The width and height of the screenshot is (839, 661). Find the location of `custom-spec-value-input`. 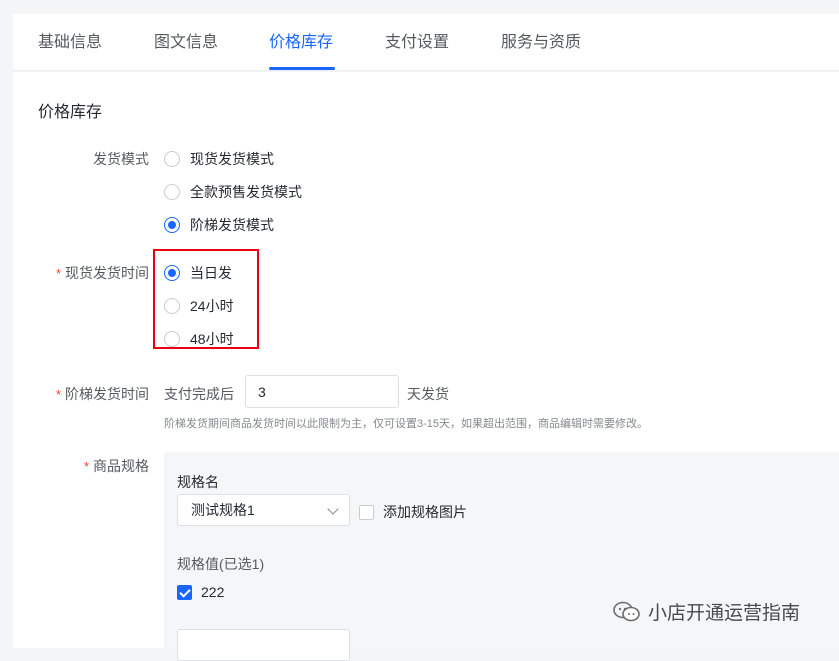

custom-spec-value-input is located at coordinates (263, 645).